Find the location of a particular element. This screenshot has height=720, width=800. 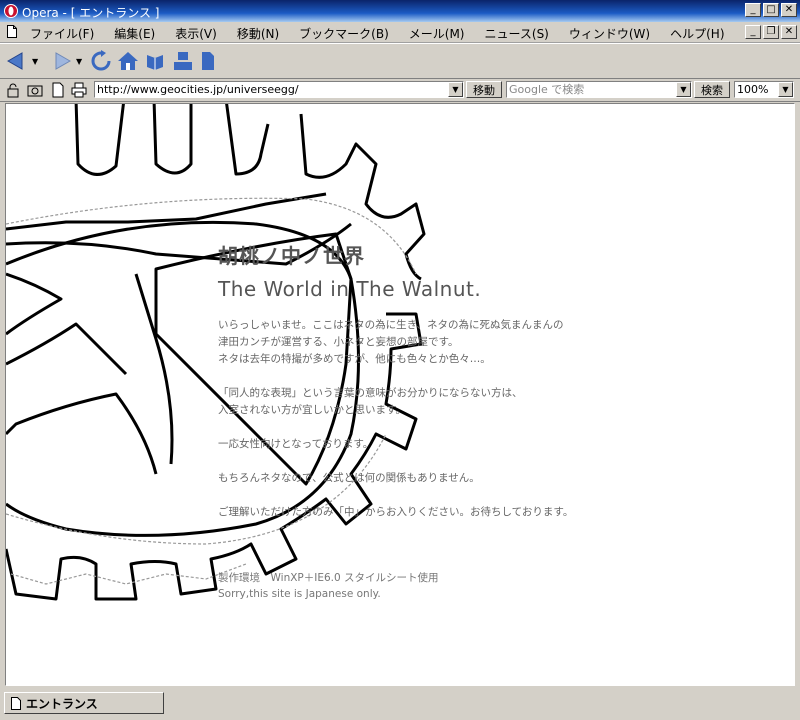

paragraph-line: 「同人的な表現」という言葉の意味がお分かりにならない方は、 is located at coordinates (370, 393).